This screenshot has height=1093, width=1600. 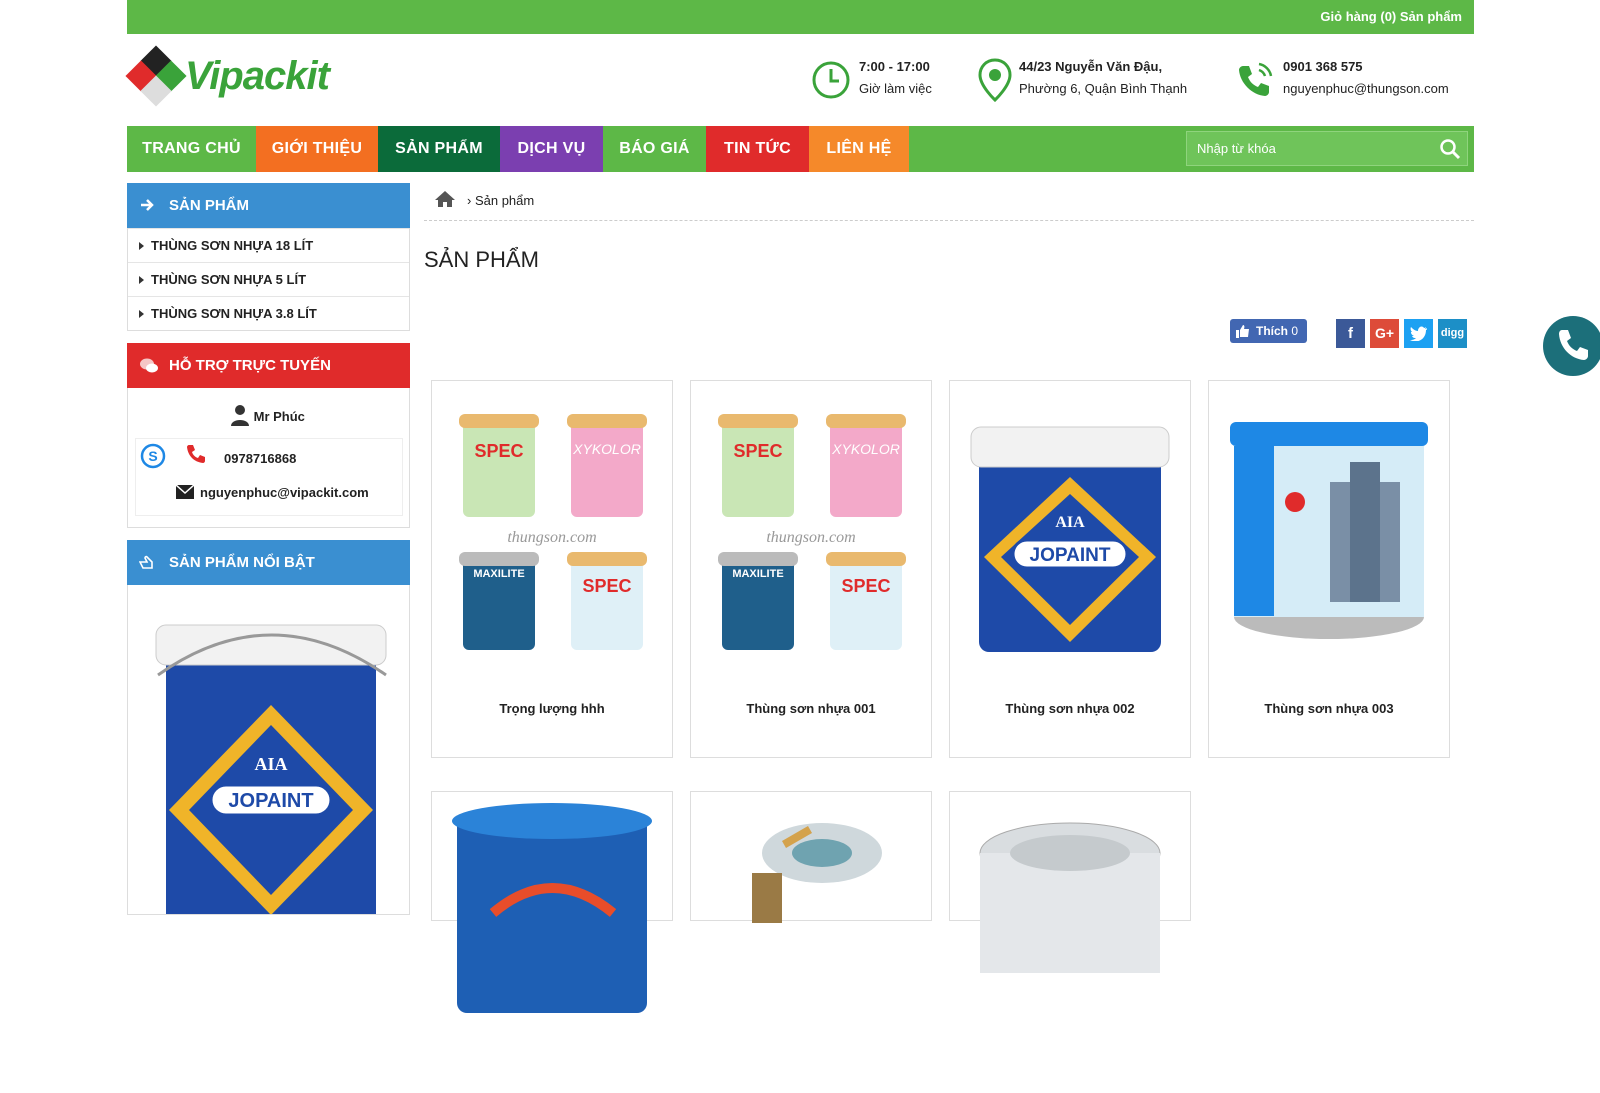 What do you see at coordinates (209, 205) in the screenshot?
I see `sidebar-products-title: SẢN PHẨM` at bounding box center [209, 205].